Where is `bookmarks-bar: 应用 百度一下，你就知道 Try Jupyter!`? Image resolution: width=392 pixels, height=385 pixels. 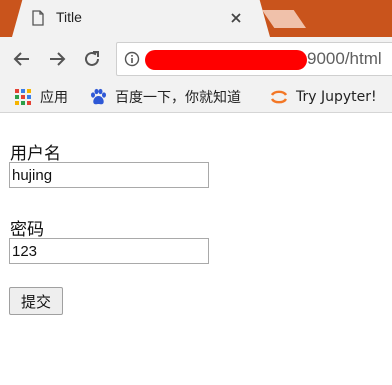 bookmarks-bar: 应用 百度一下，你就知道 Try Jupyter! is located at coordinates (196, 97).